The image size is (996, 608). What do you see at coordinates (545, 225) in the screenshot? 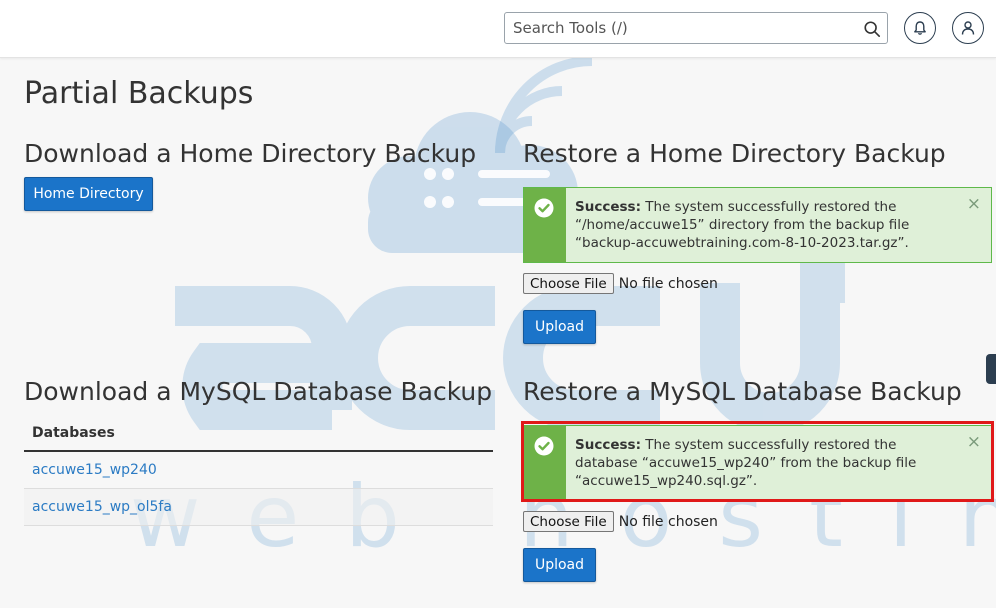
I see `alert-status-bar` at bounding box center [545, 225].